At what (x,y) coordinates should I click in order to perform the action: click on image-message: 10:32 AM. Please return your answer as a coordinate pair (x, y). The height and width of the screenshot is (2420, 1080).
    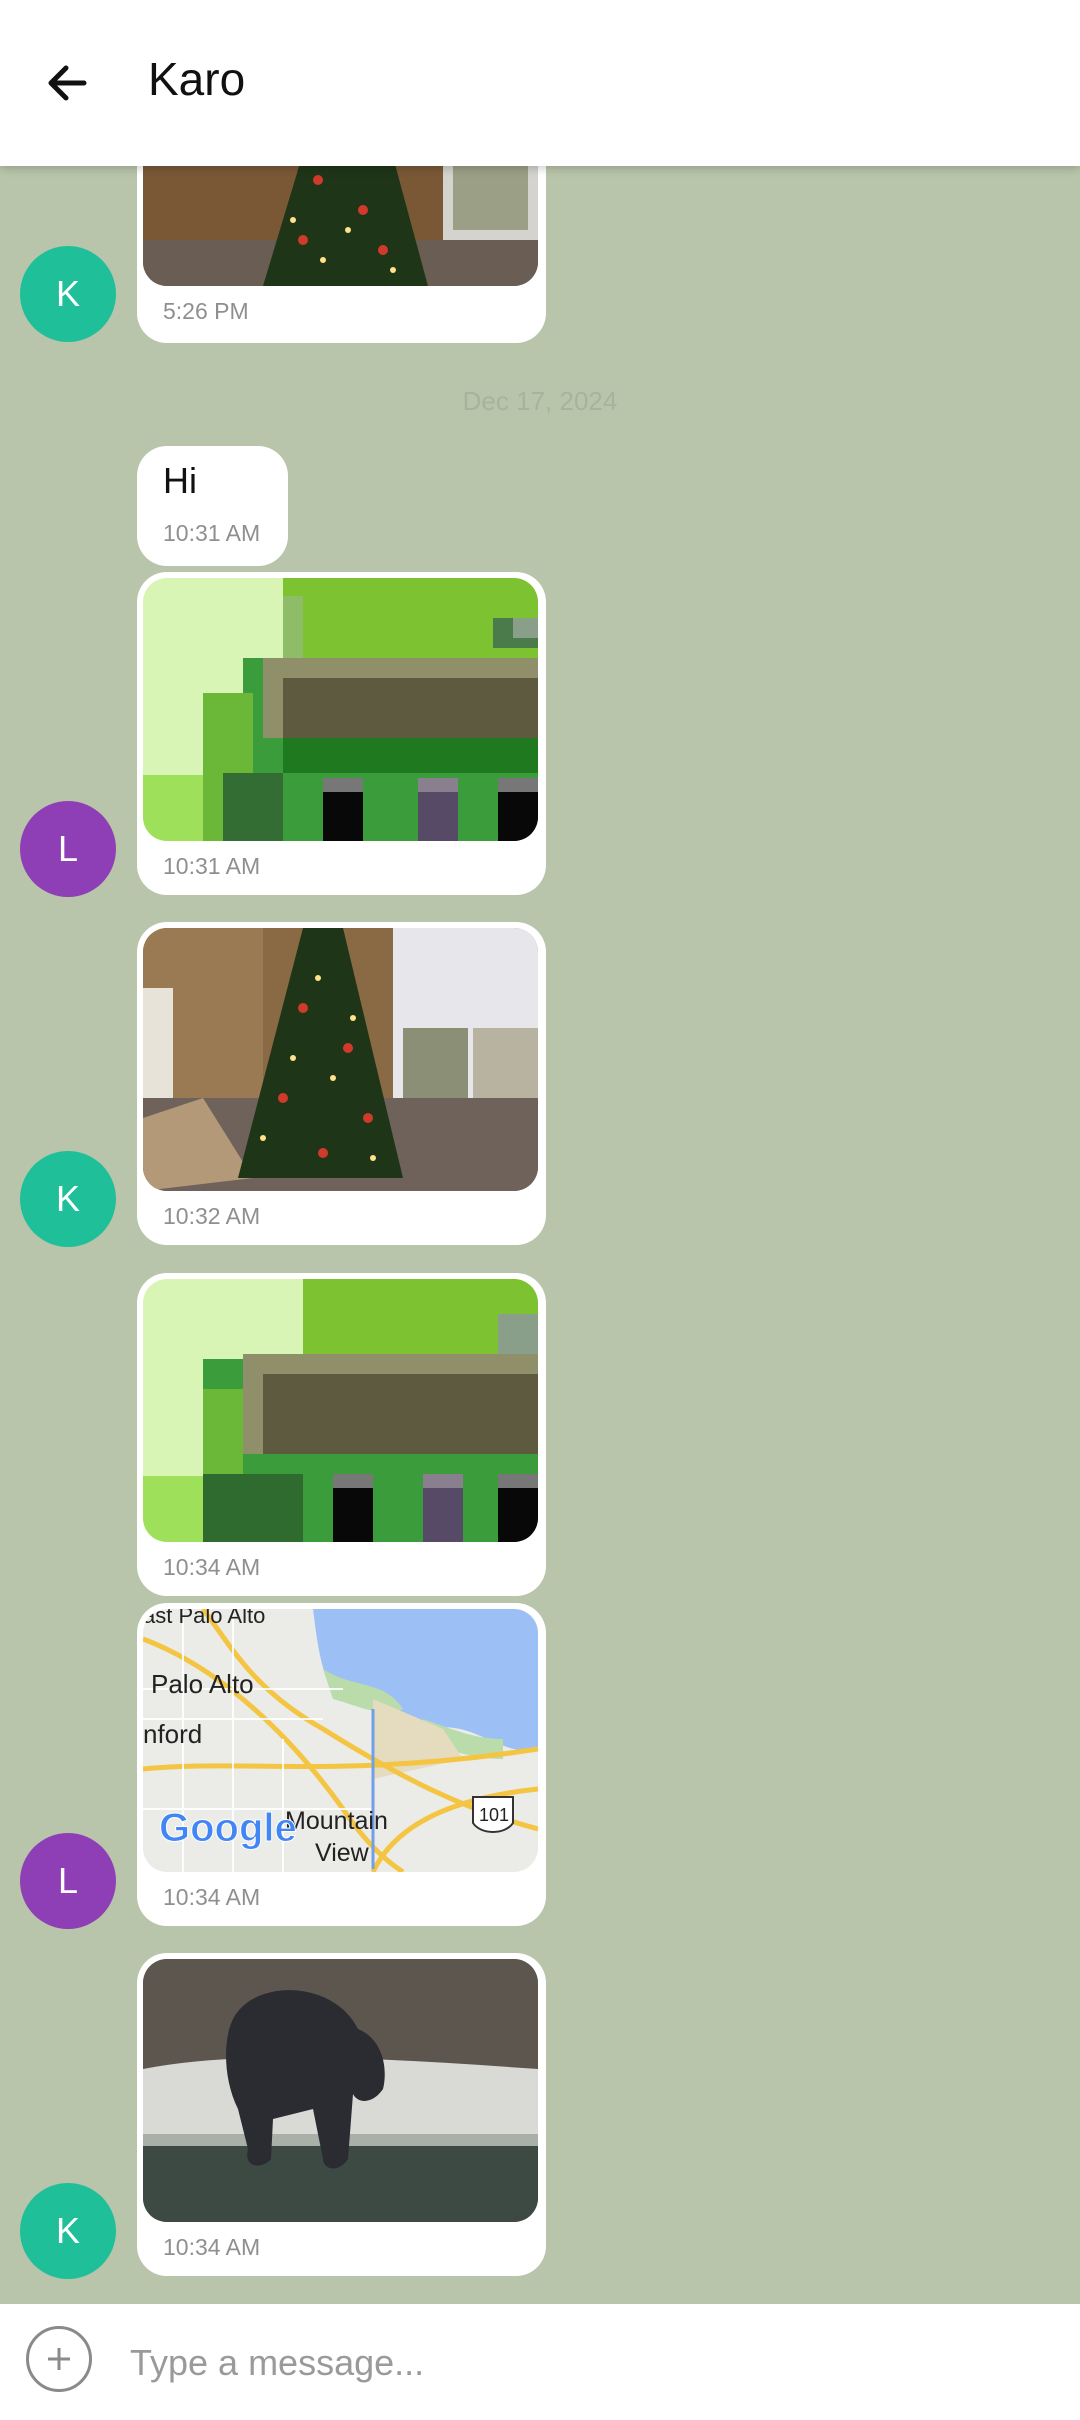
    Looking at the image, I should click on (341, 1083).